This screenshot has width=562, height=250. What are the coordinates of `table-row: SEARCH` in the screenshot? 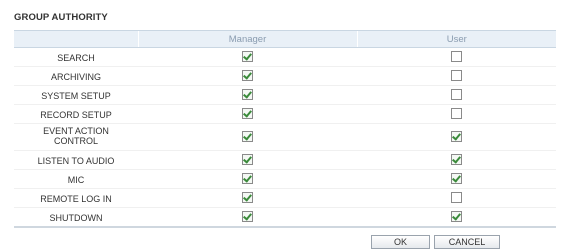 It's located at (285, 57).